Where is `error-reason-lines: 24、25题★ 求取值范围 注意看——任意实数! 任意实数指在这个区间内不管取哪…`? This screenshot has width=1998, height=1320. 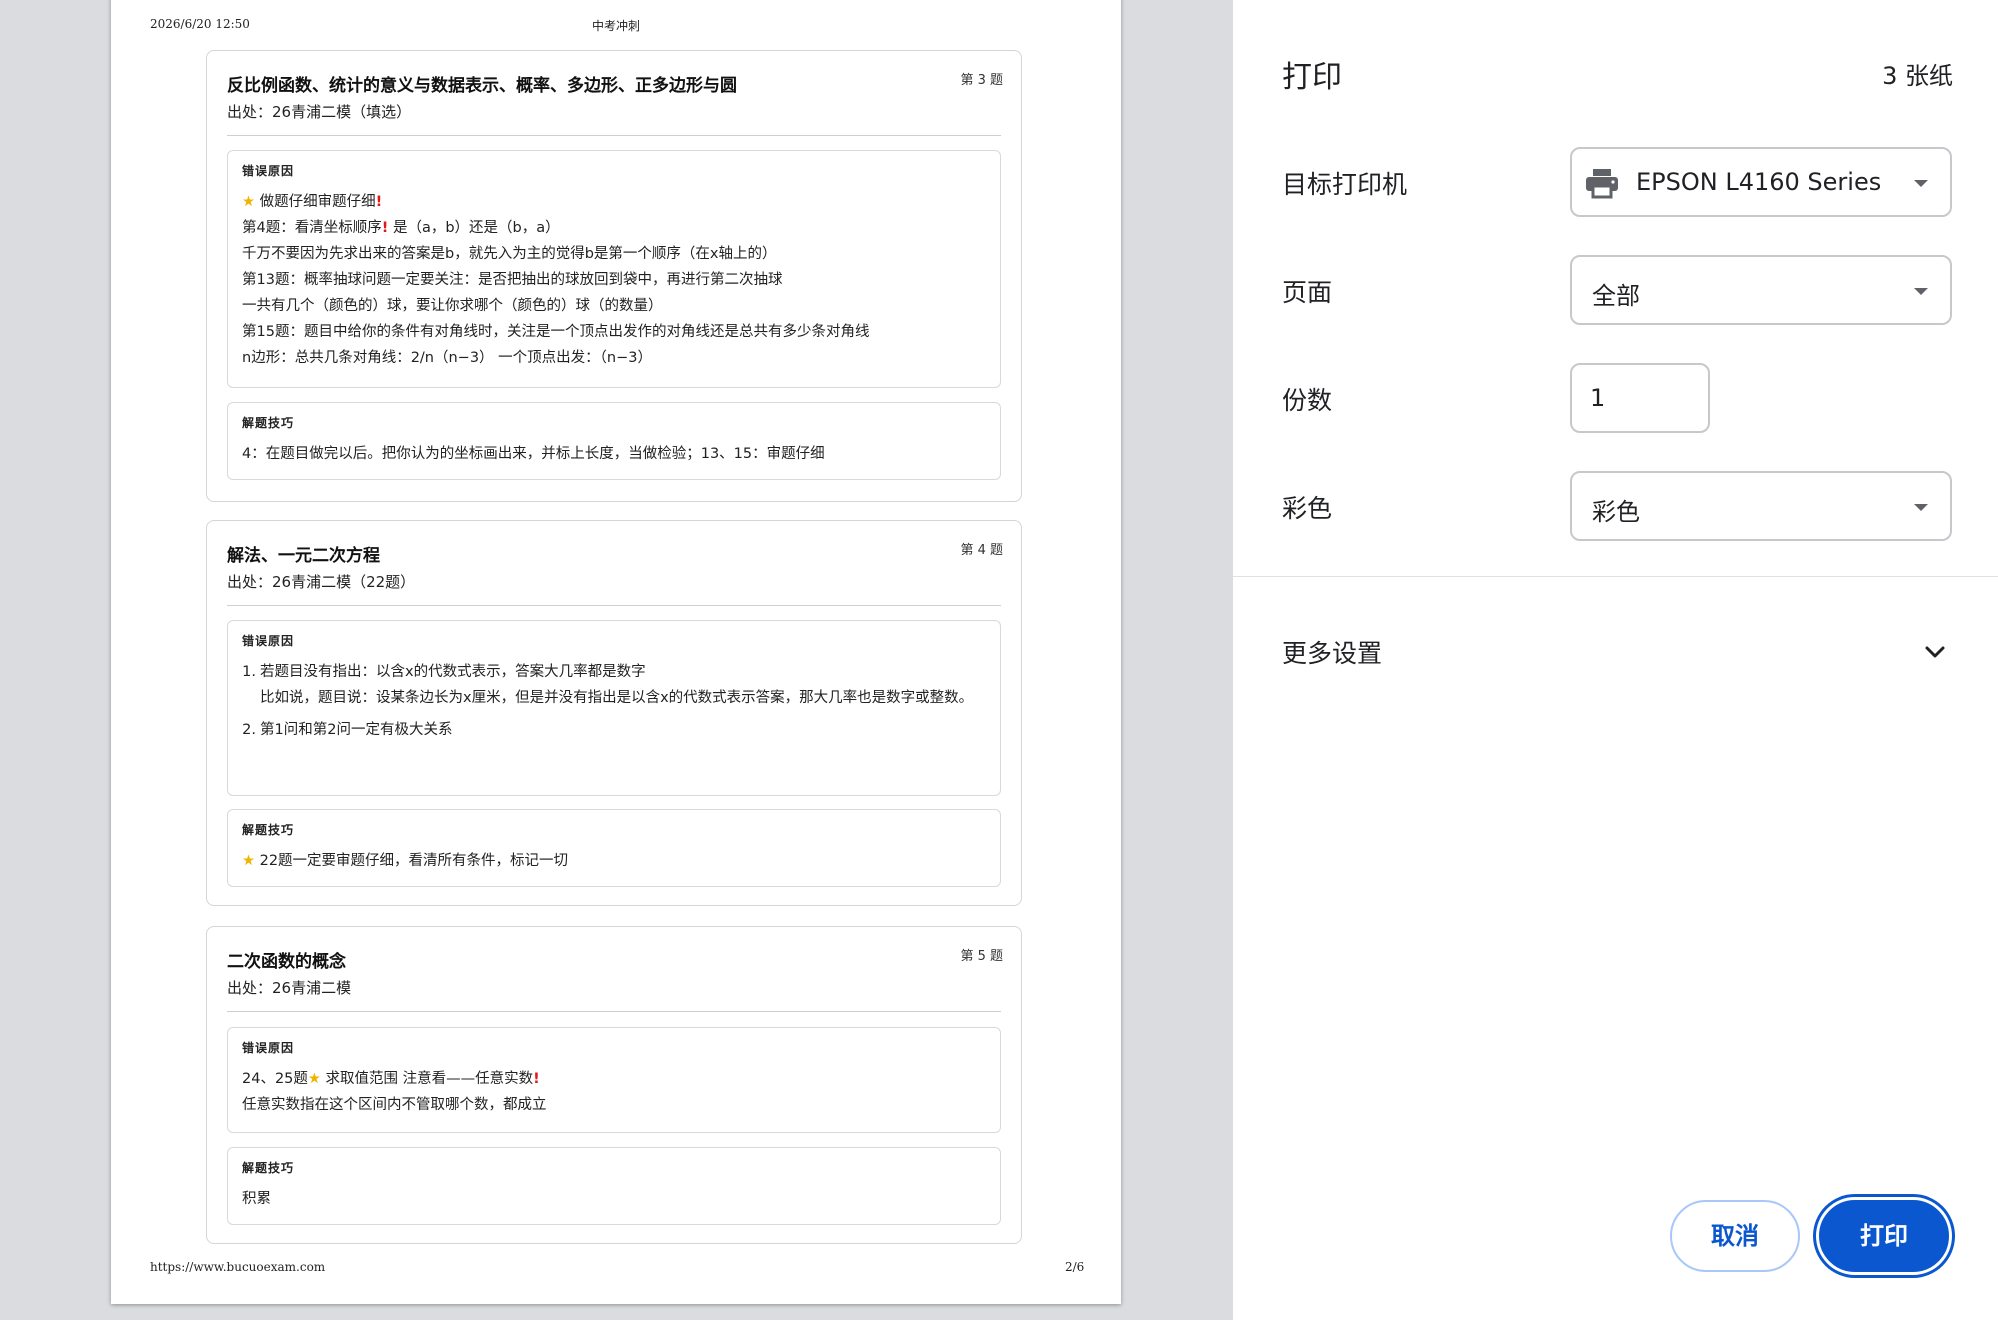
error-reason-lines: 24、25题★ 求取值范围 注意看——任意实数! 任意实数指在这个区间内不管取哪… is located at coordinates (615, 1092).